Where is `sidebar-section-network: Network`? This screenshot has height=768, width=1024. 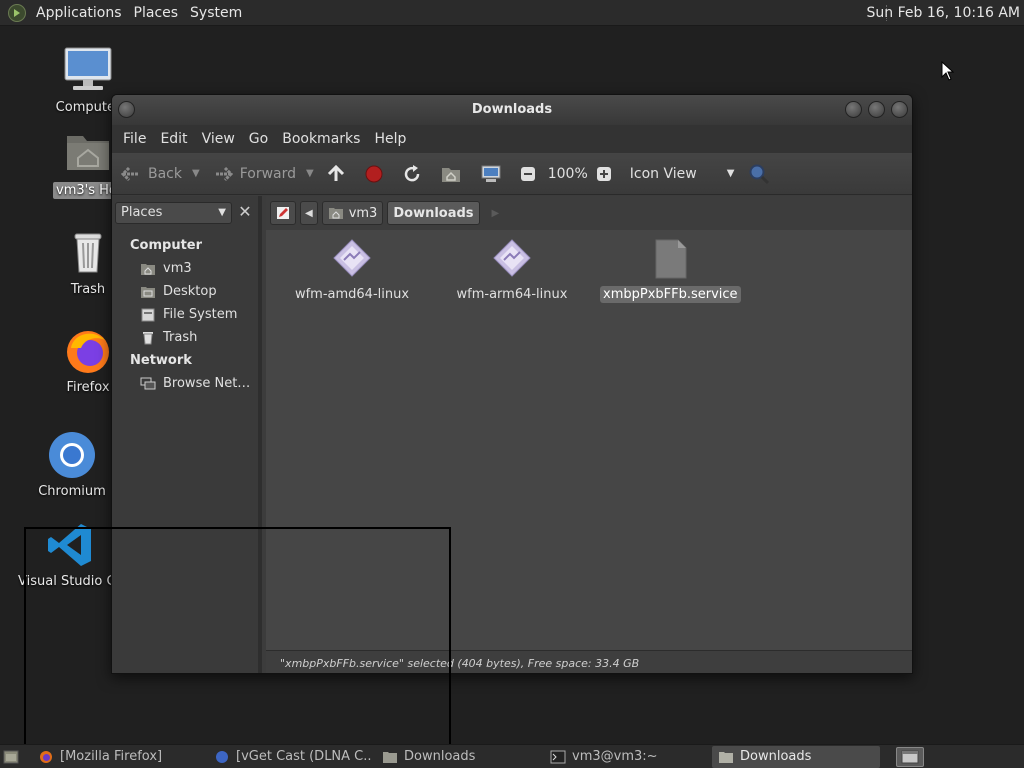
sidebar-section-network: Network is located at coordinates (161, 360).